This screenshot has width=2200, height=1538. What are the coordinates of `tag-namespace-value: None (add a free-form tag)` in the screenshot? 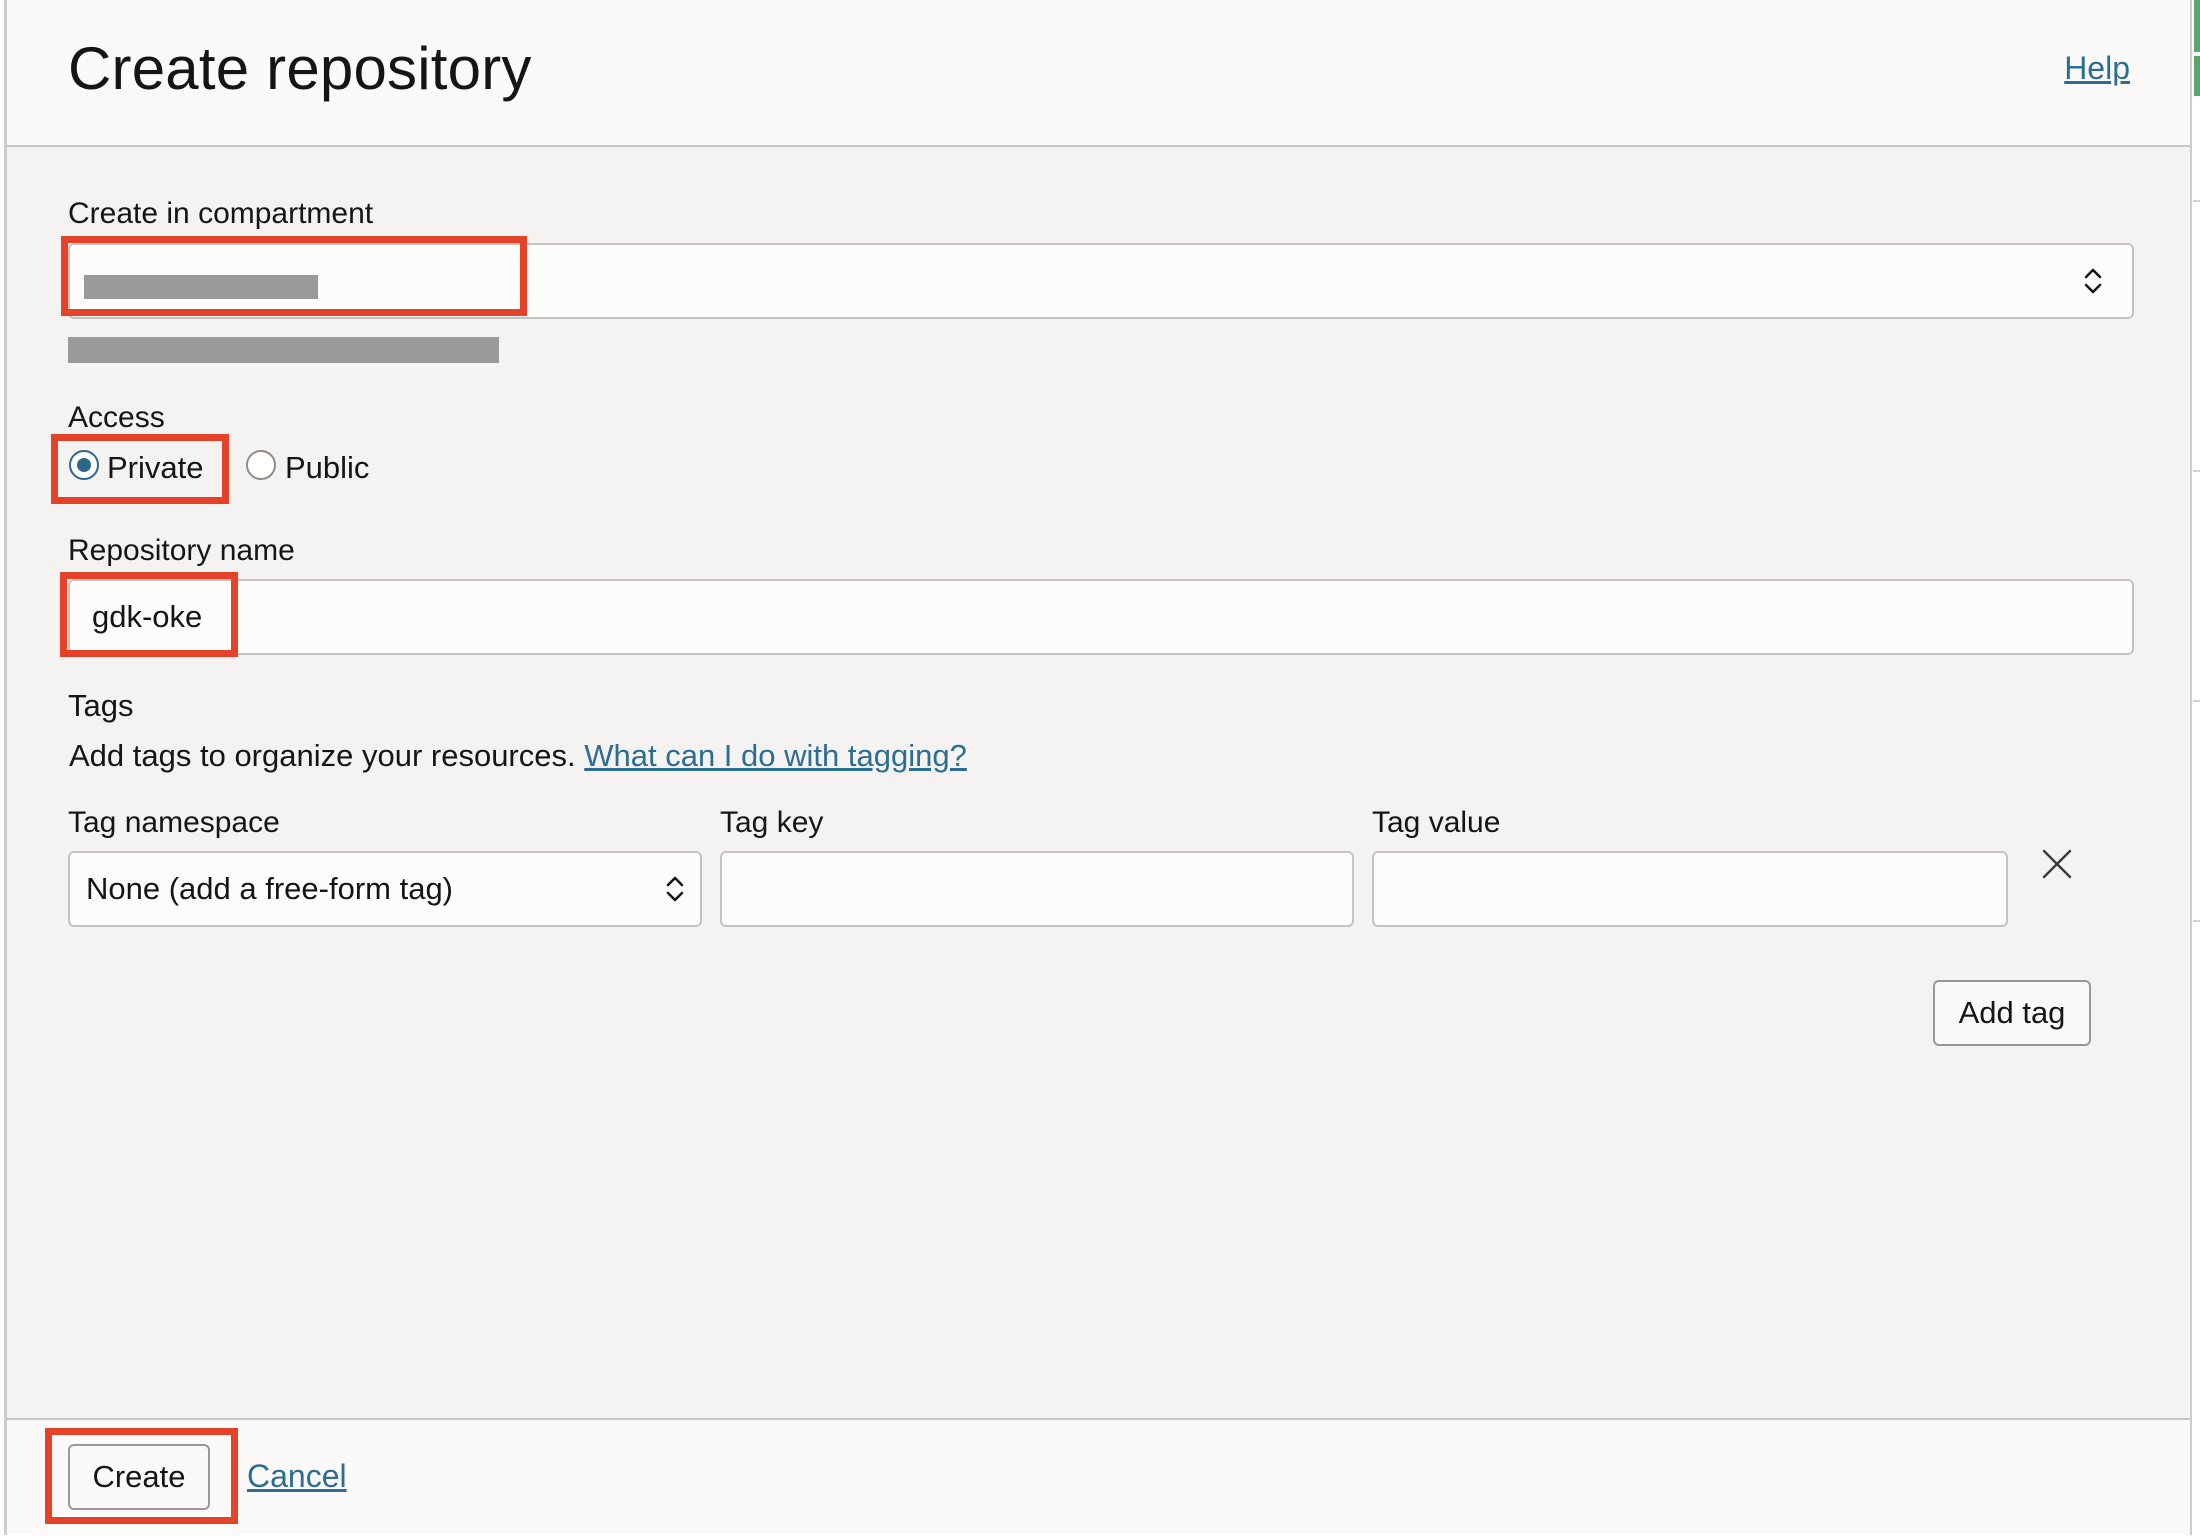 It's located at (270, 888).